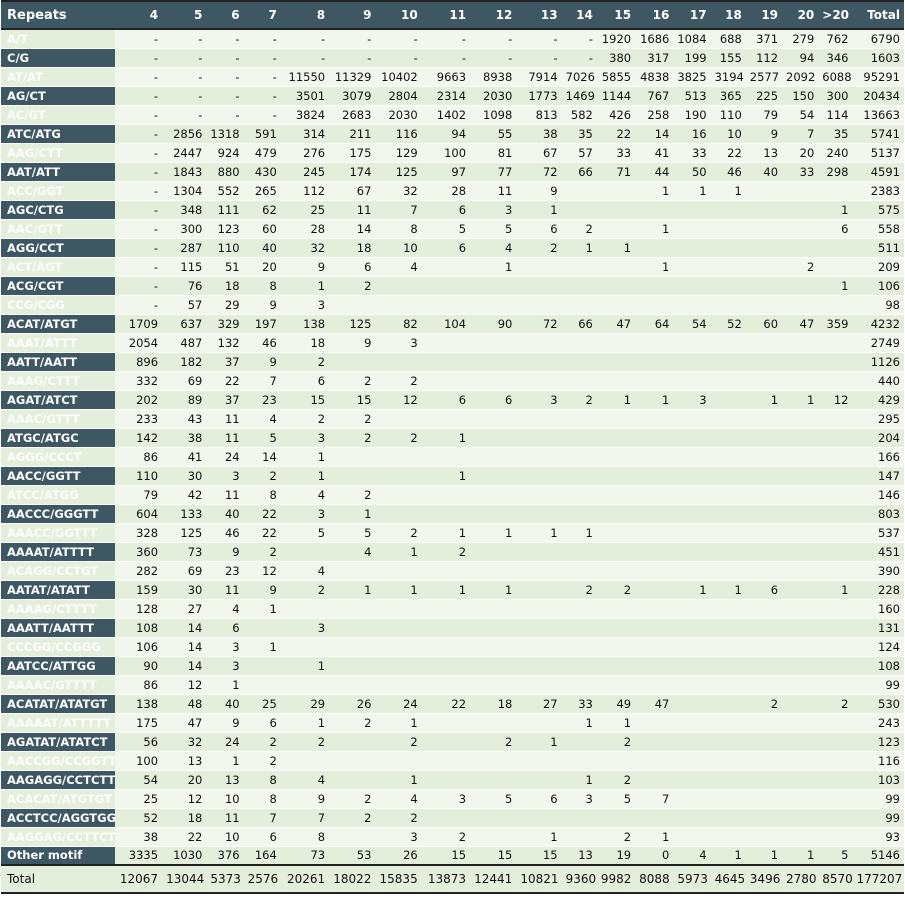 This screenshot has height=899, width=905. Describe the element at coordinates (539, 856) in the screenshot. I see `count-cell: 15` at that location.